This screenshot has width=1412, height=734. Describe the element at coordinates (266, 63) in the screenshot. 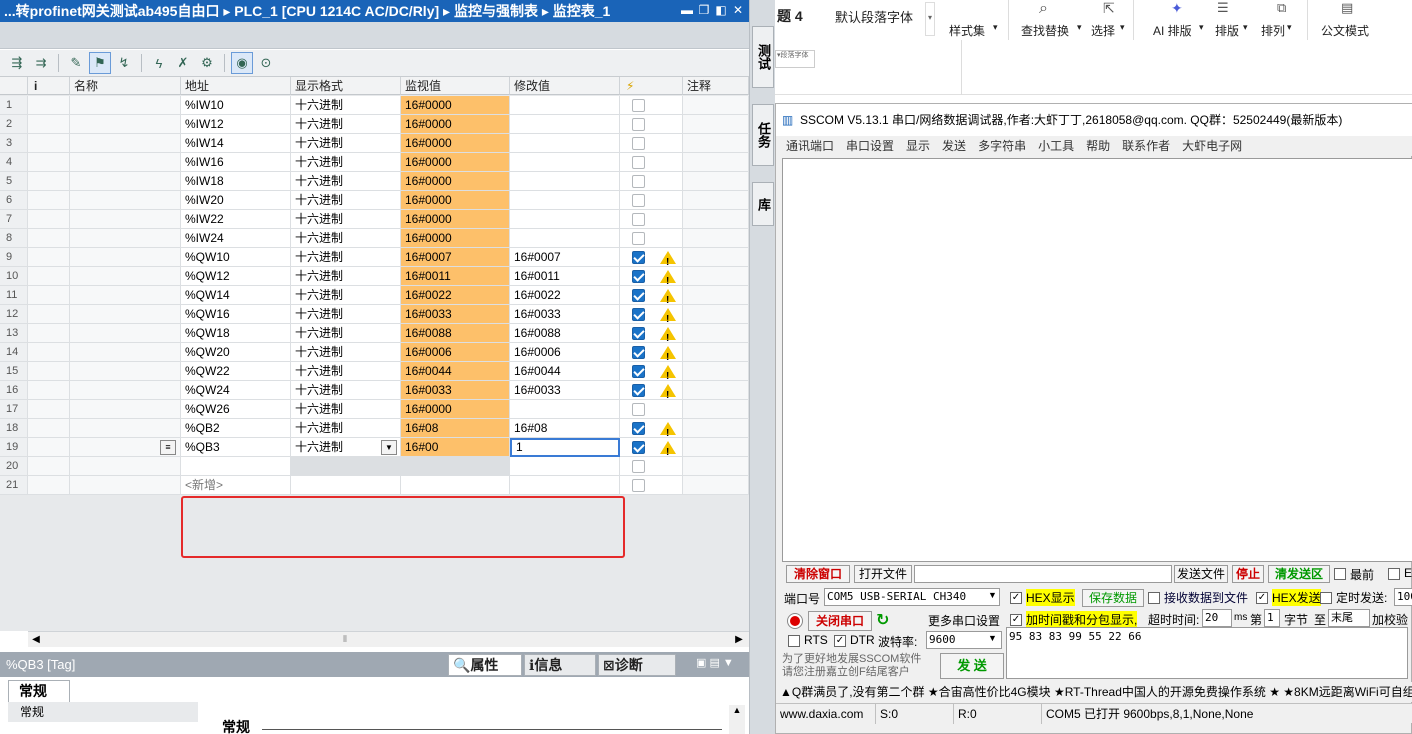

I see `glasses-icon: ⊙` at that location.